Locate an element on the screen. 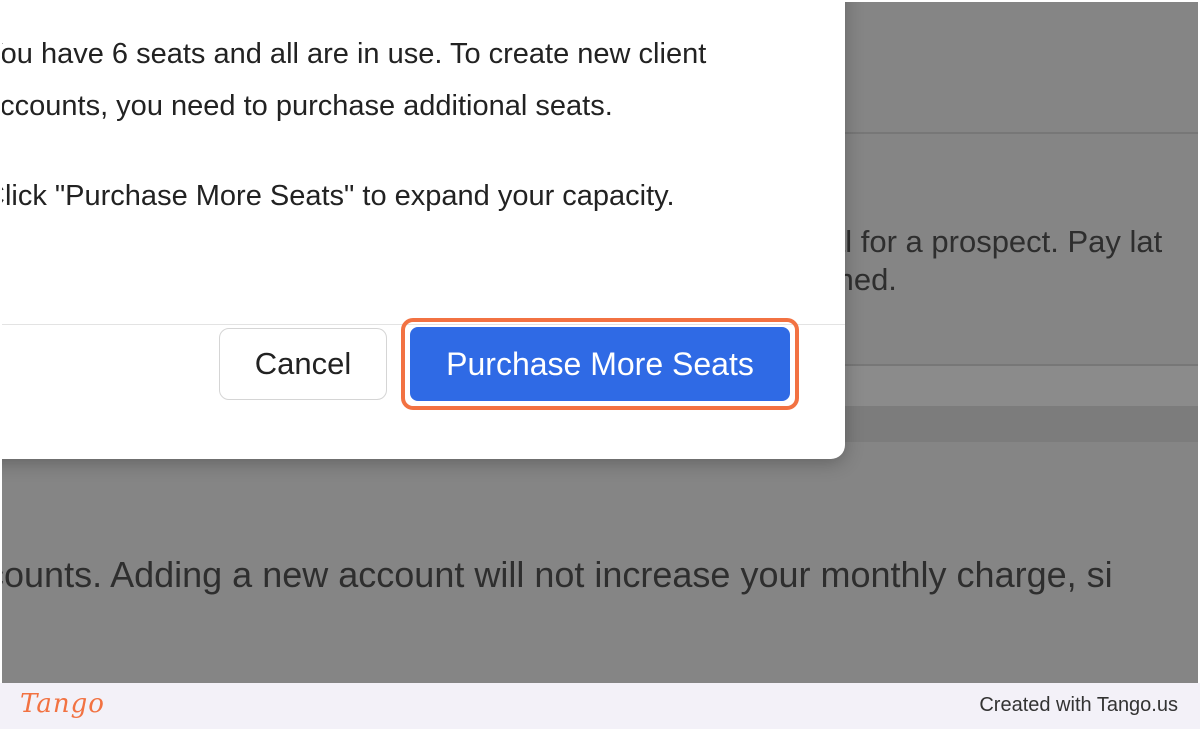  purchase-more-seats-button: Purchase More Seats is located at coordinates (600, 364).